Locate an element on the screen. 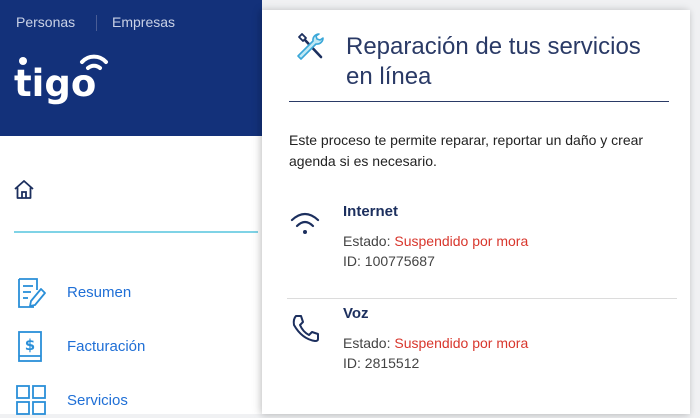 The image size is (700, 418). tigo-logo: tigo is located at coordinates (64, 80).